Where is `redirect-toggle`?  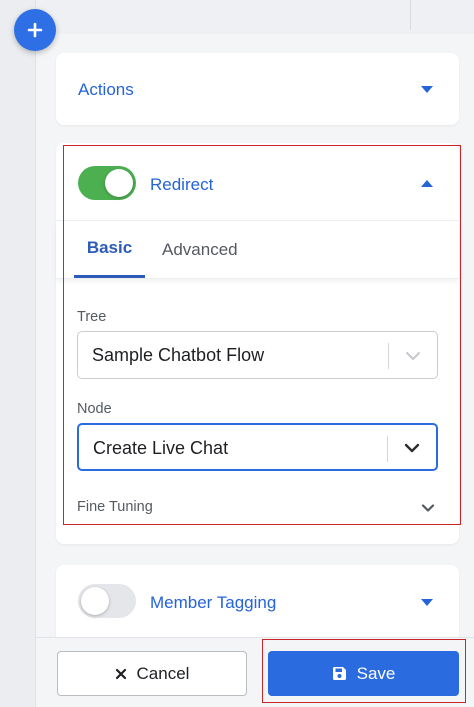 redirect-toggle is located at coordinates (107, 183).